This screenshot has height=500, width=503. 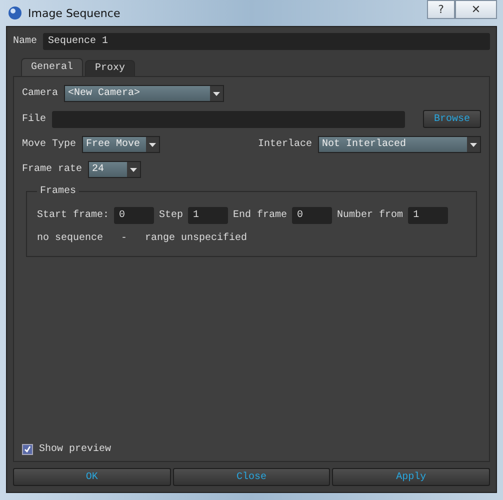 I want to click on tab: General, so click(x=52, y=67).